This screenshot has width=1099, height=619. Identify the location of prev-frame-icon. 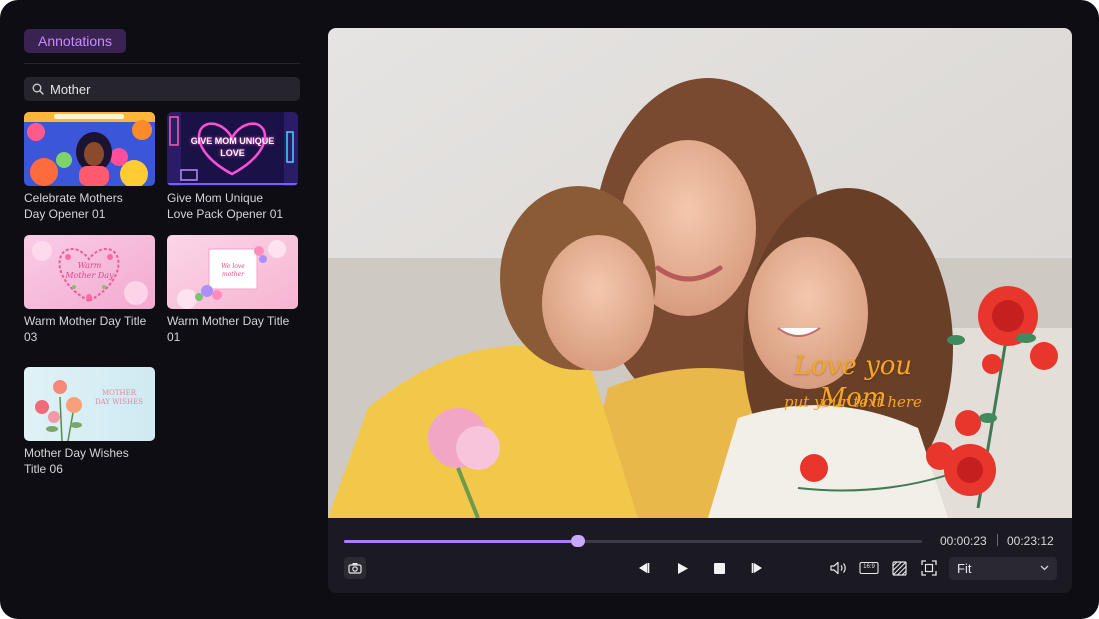
(644, 568).